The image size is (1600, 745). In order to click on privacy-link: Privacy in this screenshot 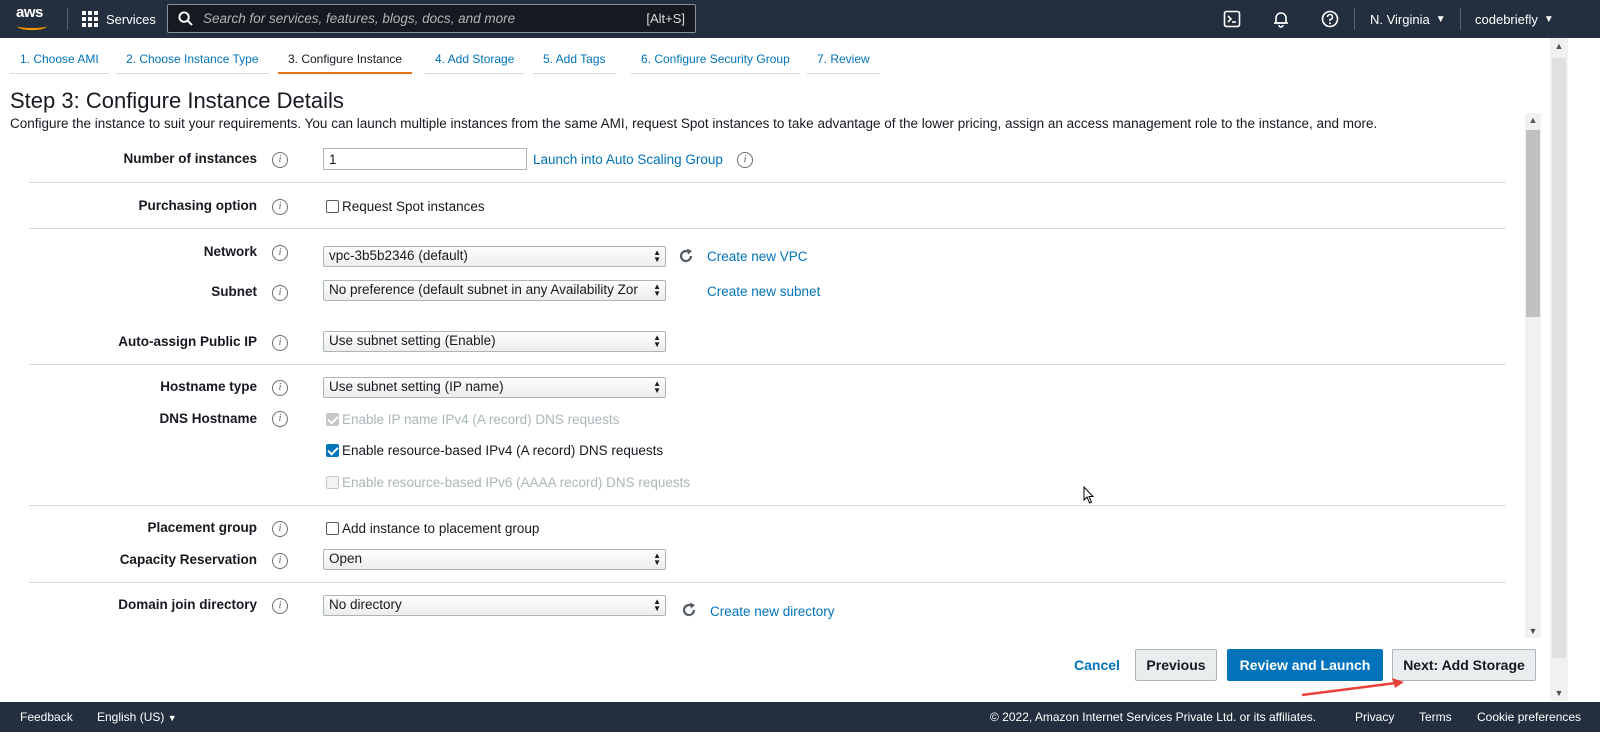, I will do `click(1374, 717)`.